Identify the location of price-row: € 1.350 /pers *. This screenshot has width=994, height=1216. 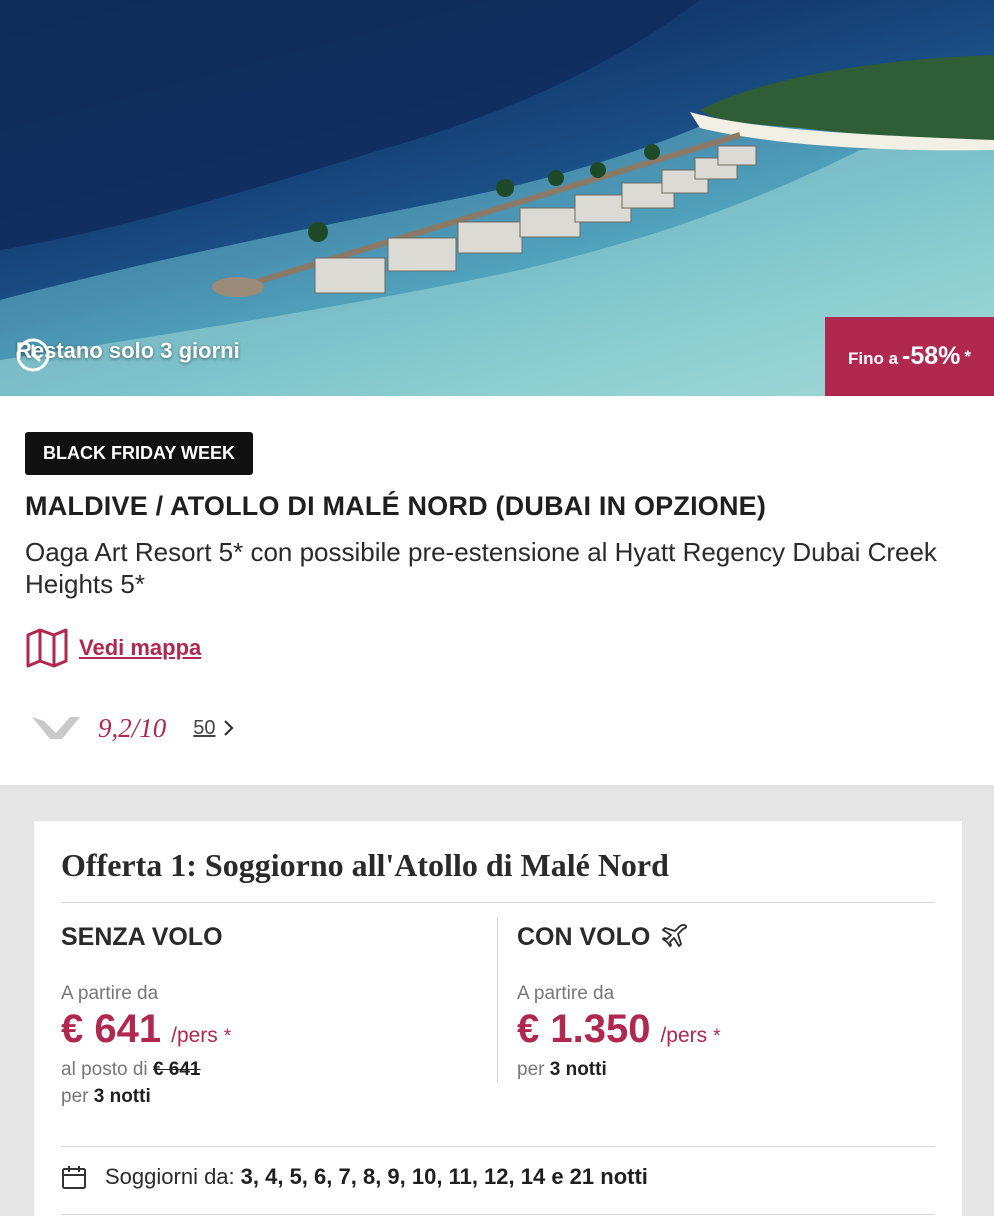
(619, 1029).